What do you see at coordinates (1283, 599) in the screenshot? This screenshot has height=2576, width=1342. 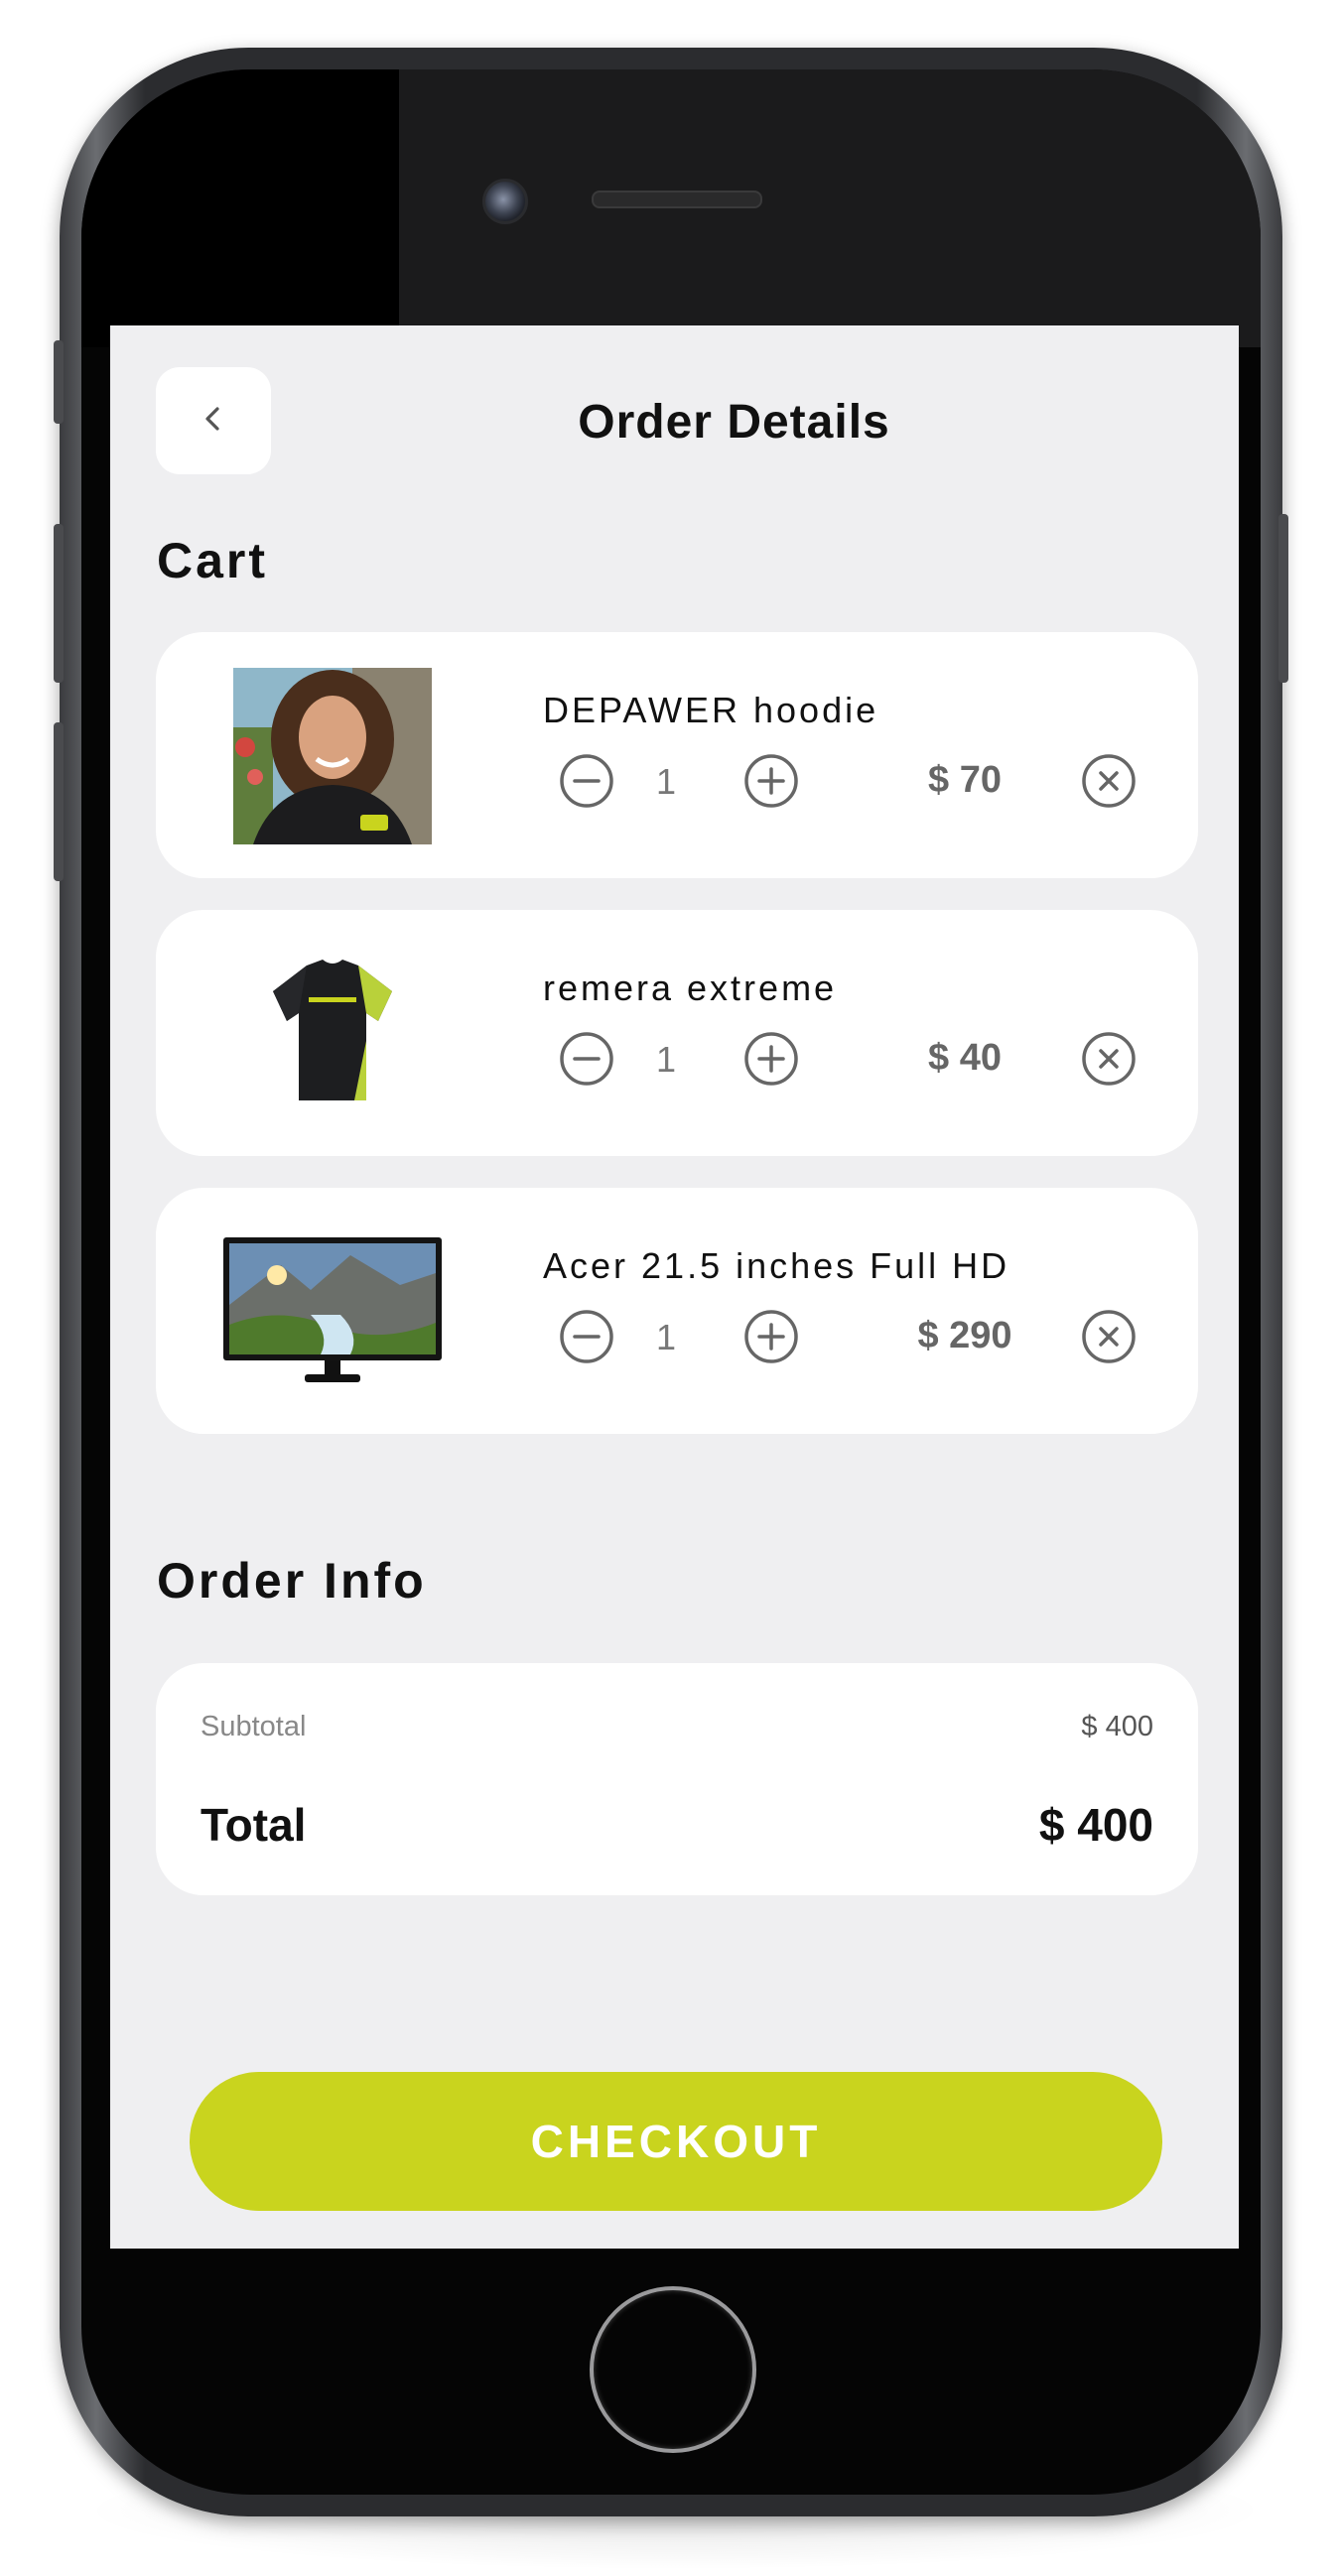 I see `power-button` at bounding box center [1283, 599].